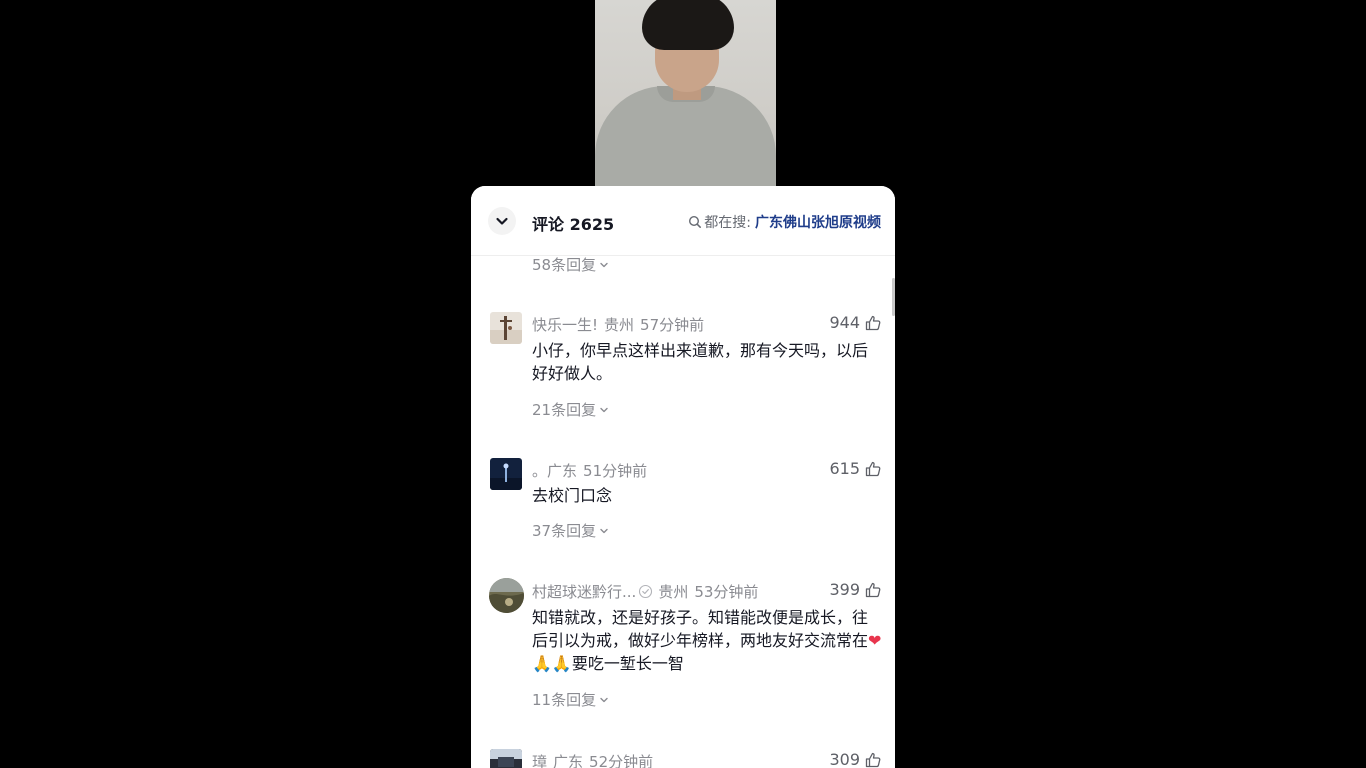 This screenshot has height=768, width=1366. I want to click on comment-time: 57分钟前, so click(672, 325).